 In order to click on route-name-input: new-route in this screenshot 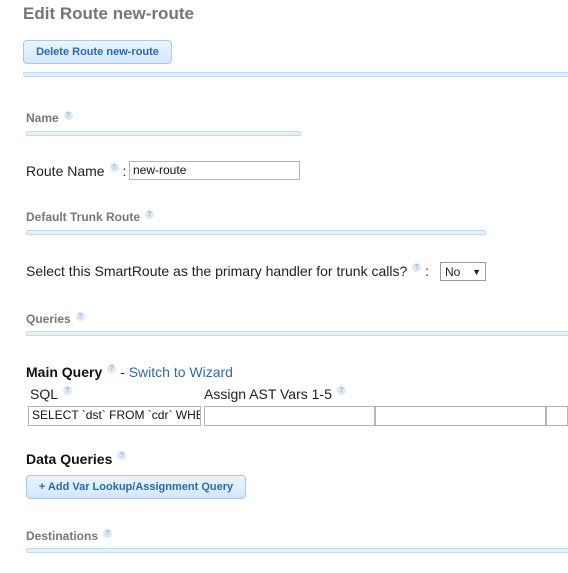, I will do `click(214, 170)`.